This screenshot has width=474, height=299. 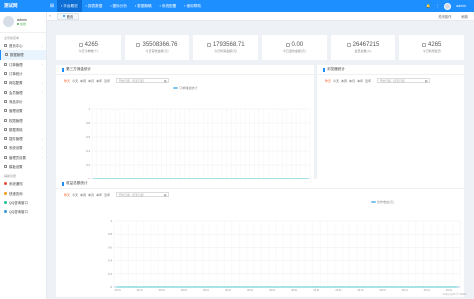 What do you see at coordinates (23, 157) in the screenshot?
I see `sidebar-item: 管理员设置 ›` at bounding box center [23, 157].